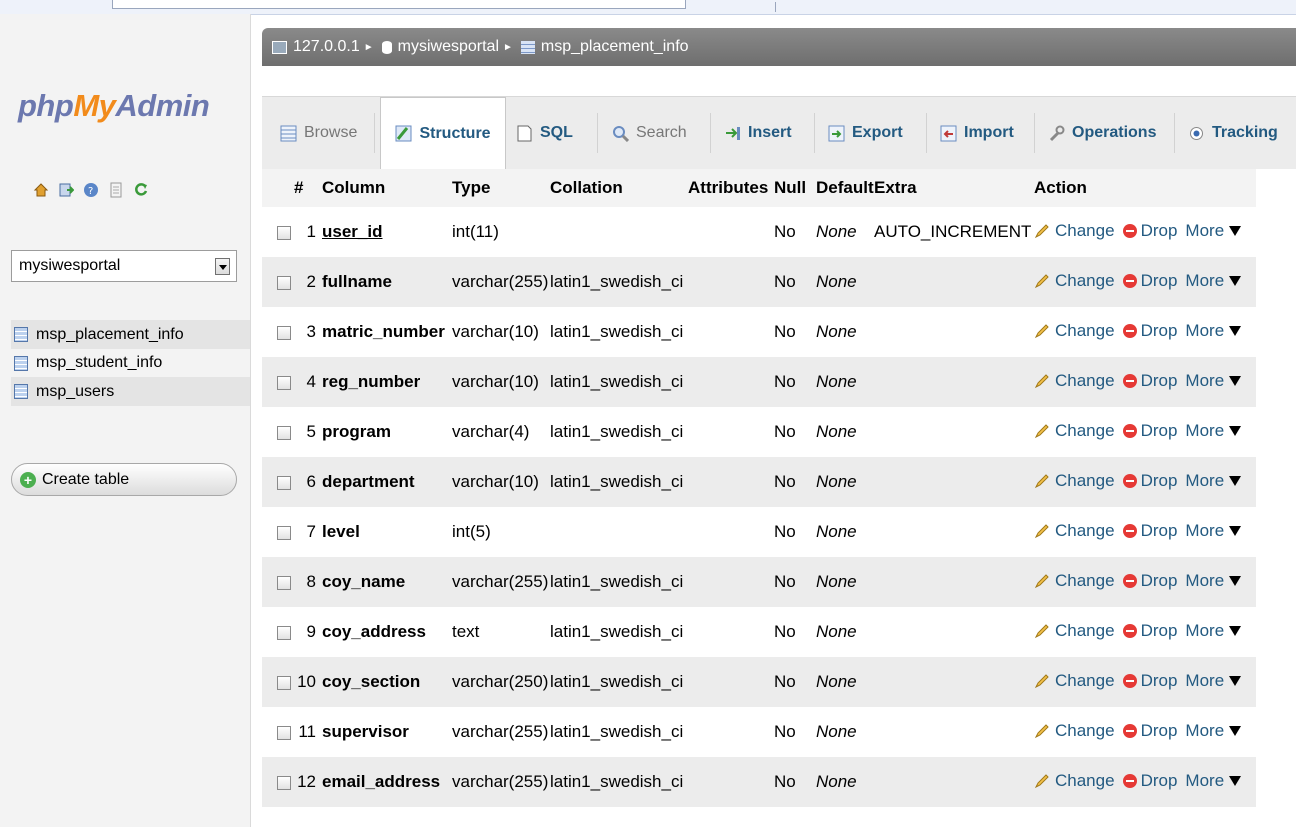 Image resolution: width=1296 pixels, height=827 pixels. Describe the element at coordinates (1233, 133) in the screenshot. I see `tab-tracking: Tracking` at that location.